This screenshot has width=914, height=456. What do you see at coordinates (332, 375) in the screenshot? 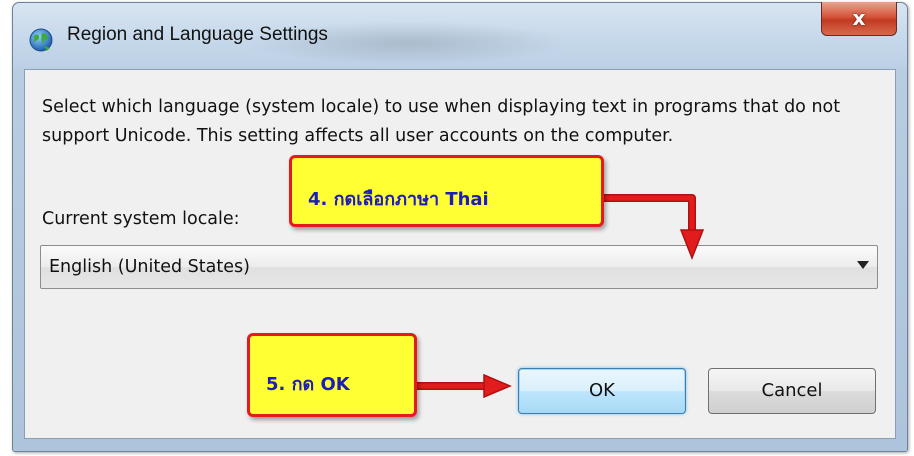
I see `annotation-step-5: 5. กด OK` at bounding box center [332, 375].